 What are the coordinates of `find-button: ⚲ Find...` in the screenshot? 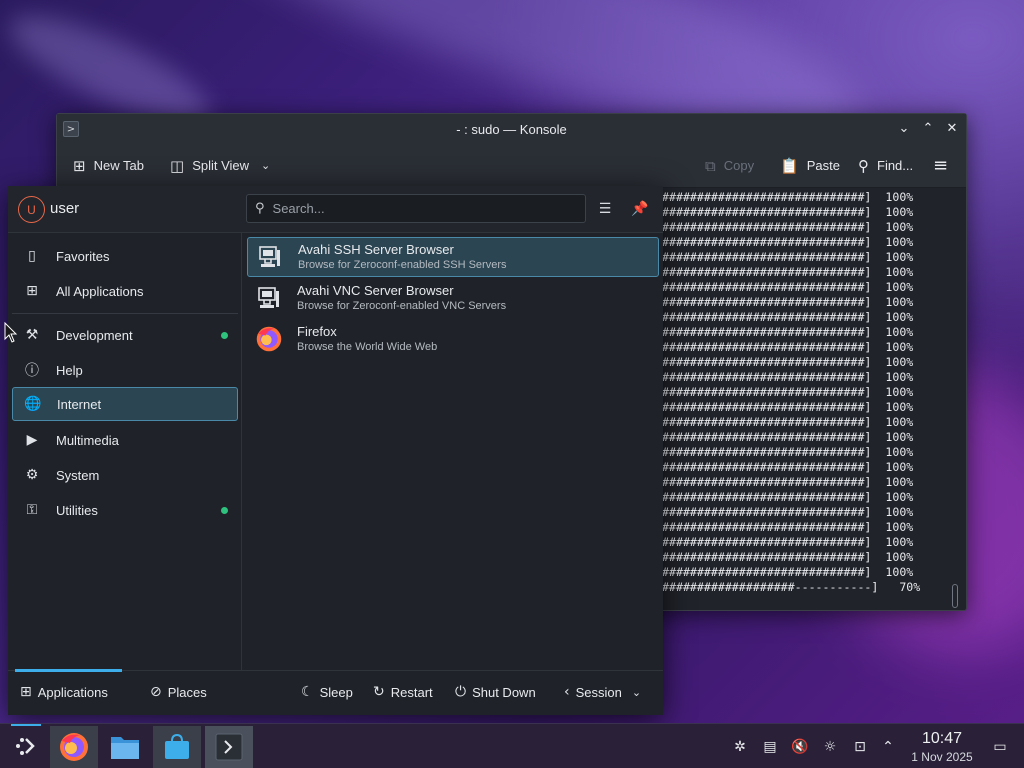 It's located at (885, 166).